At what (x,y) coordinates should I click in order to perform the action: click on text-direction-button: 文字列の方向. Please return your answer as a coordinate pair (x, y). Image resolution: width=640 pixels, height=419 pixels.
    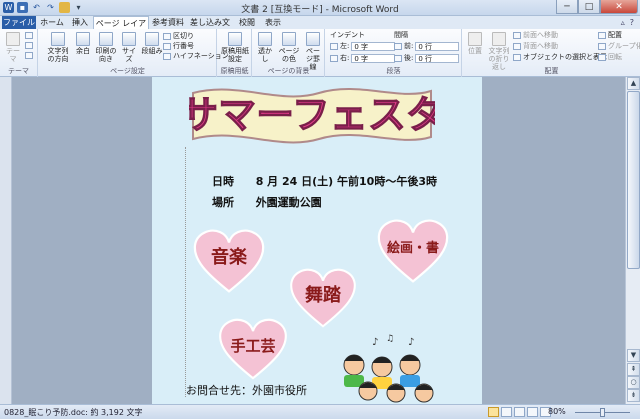
    Looking at the image, I should click on (58, 47).